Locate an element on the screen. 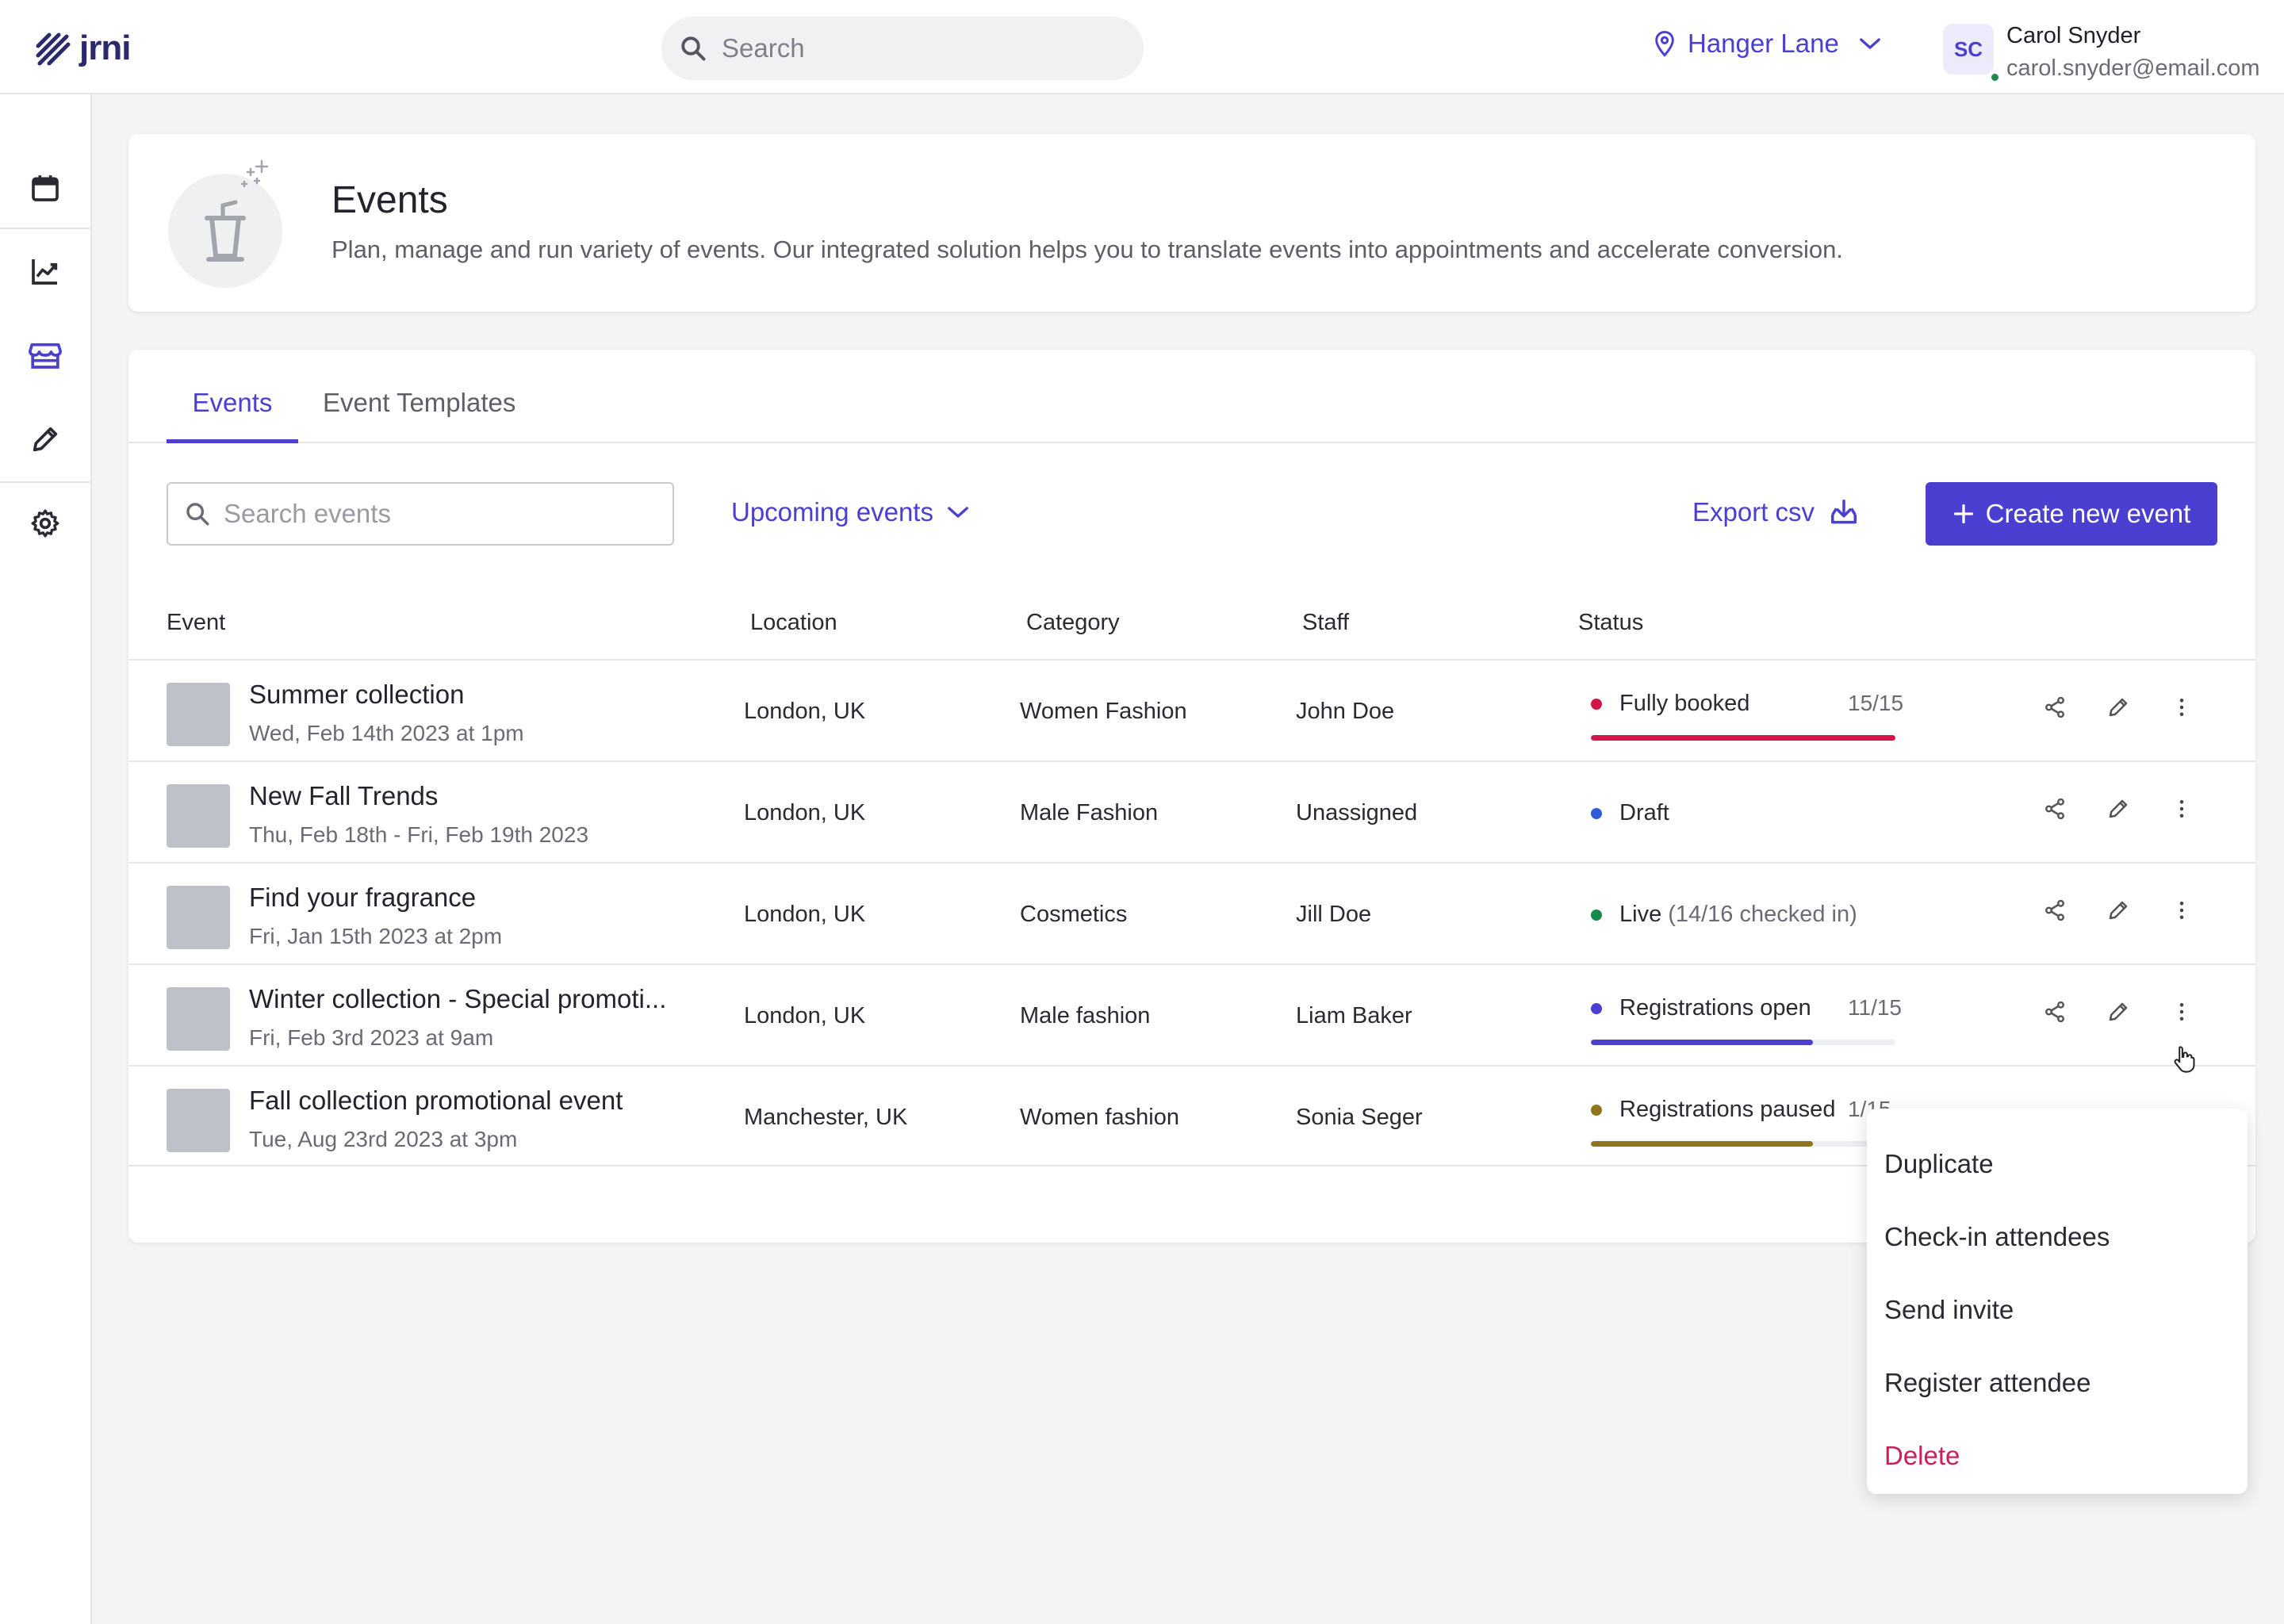 Image resolution: width=2284 pixels, height=1624 pixels. event-date: Fri, Feb 3rd 2023 at 9am is located at coordinates (371, 1037).